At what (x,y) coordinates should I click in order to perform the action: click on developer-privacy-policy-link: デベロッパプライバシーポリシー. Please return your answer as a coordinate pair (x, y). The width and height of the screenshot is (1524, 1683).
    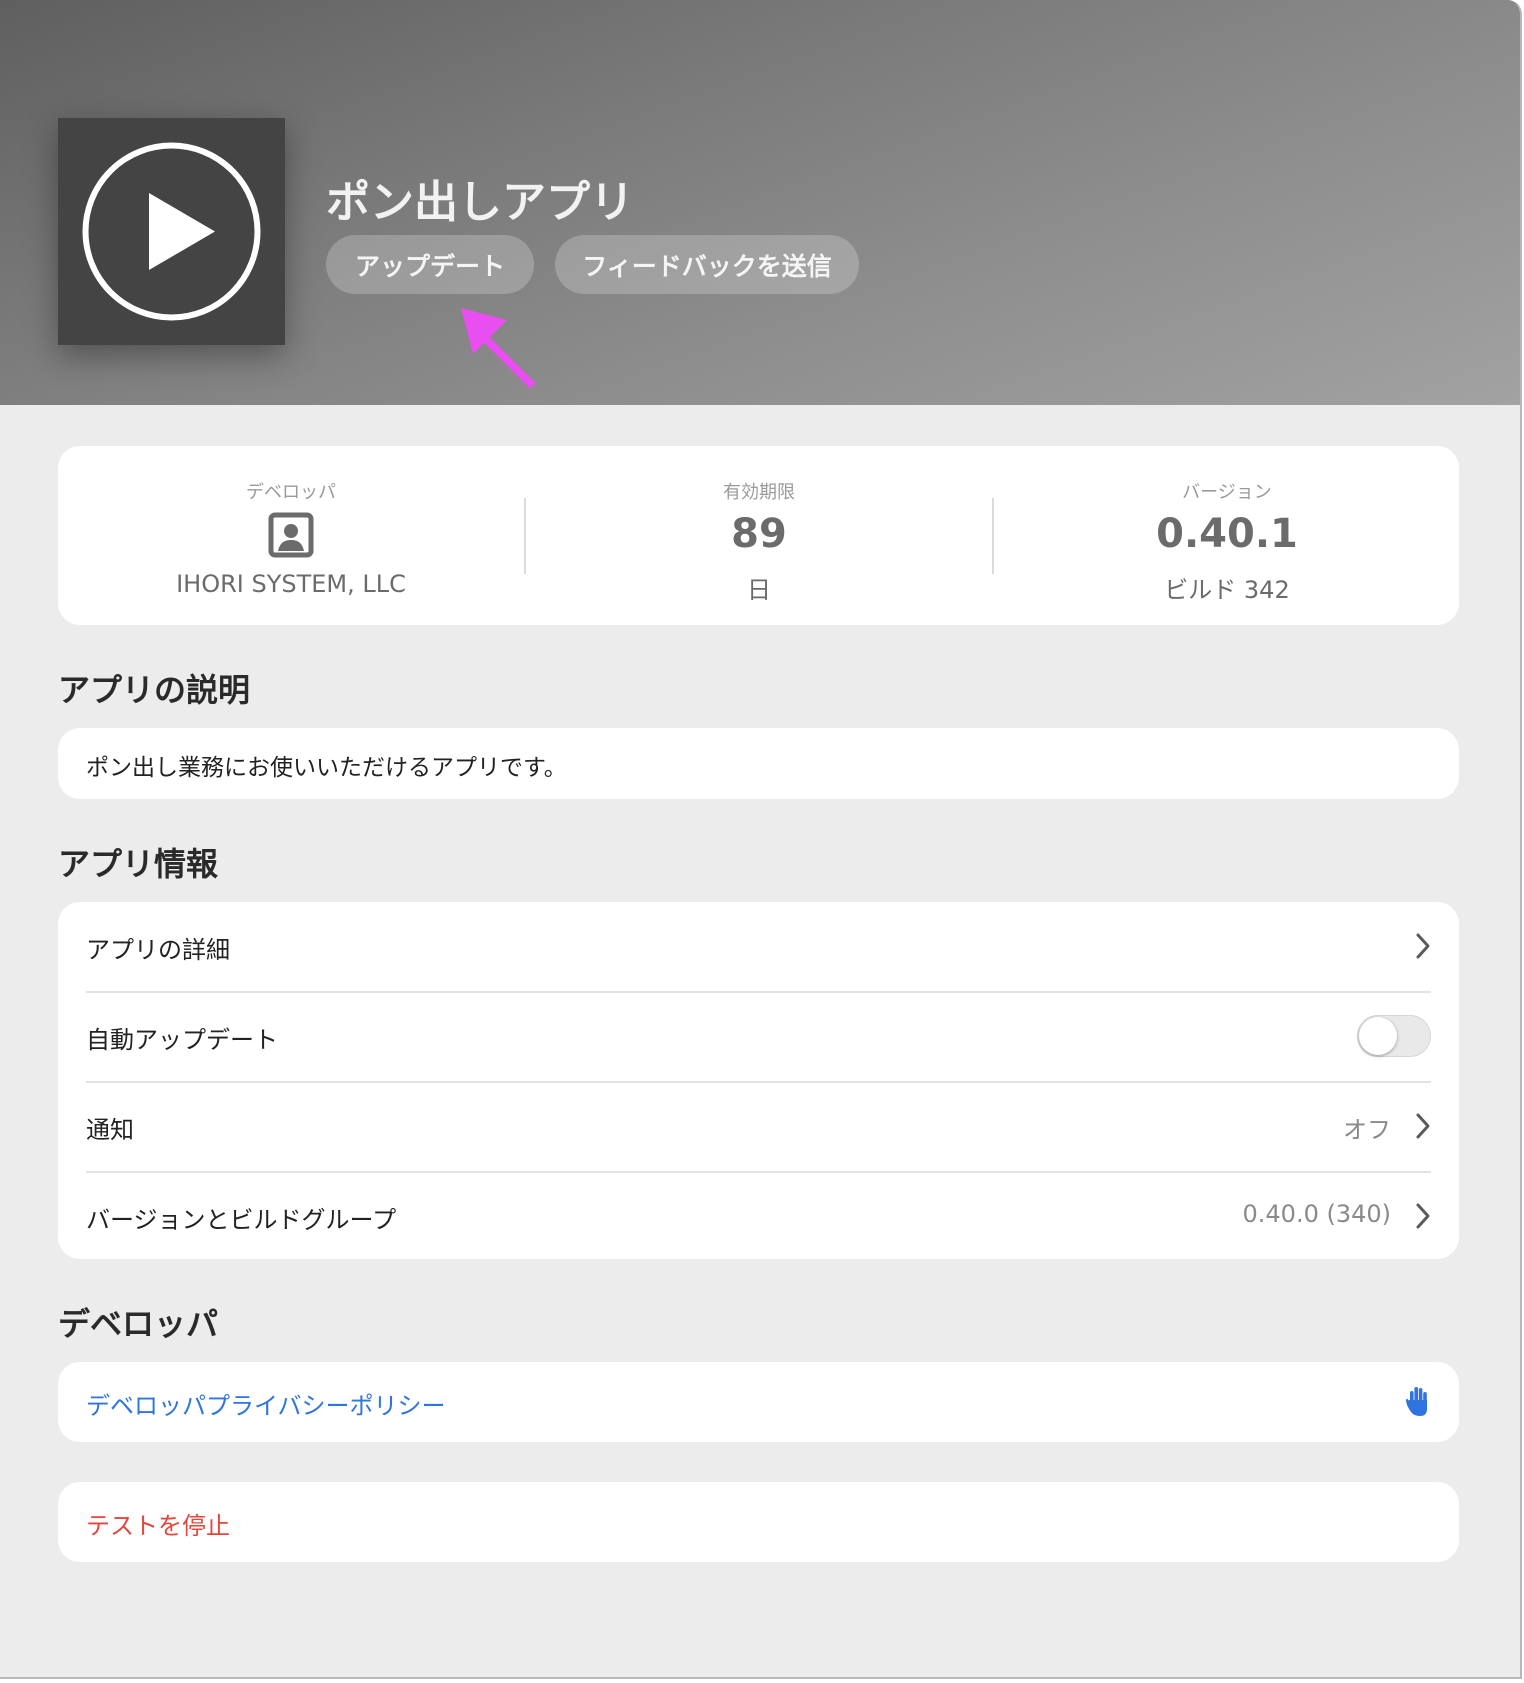
    Looking at the image, I should click on (266, 1403).